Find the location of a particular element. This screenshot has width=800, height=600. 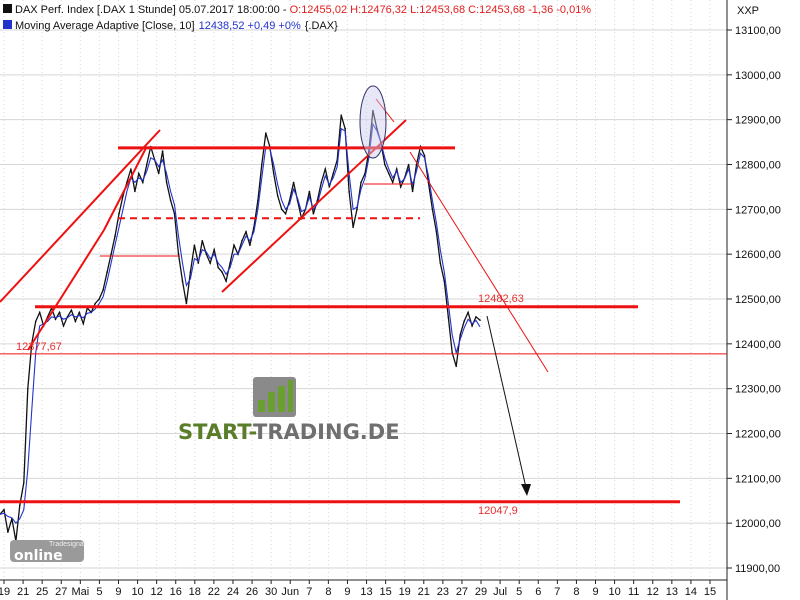

x-tick-label: 19 is located at coordinates (405, 592).